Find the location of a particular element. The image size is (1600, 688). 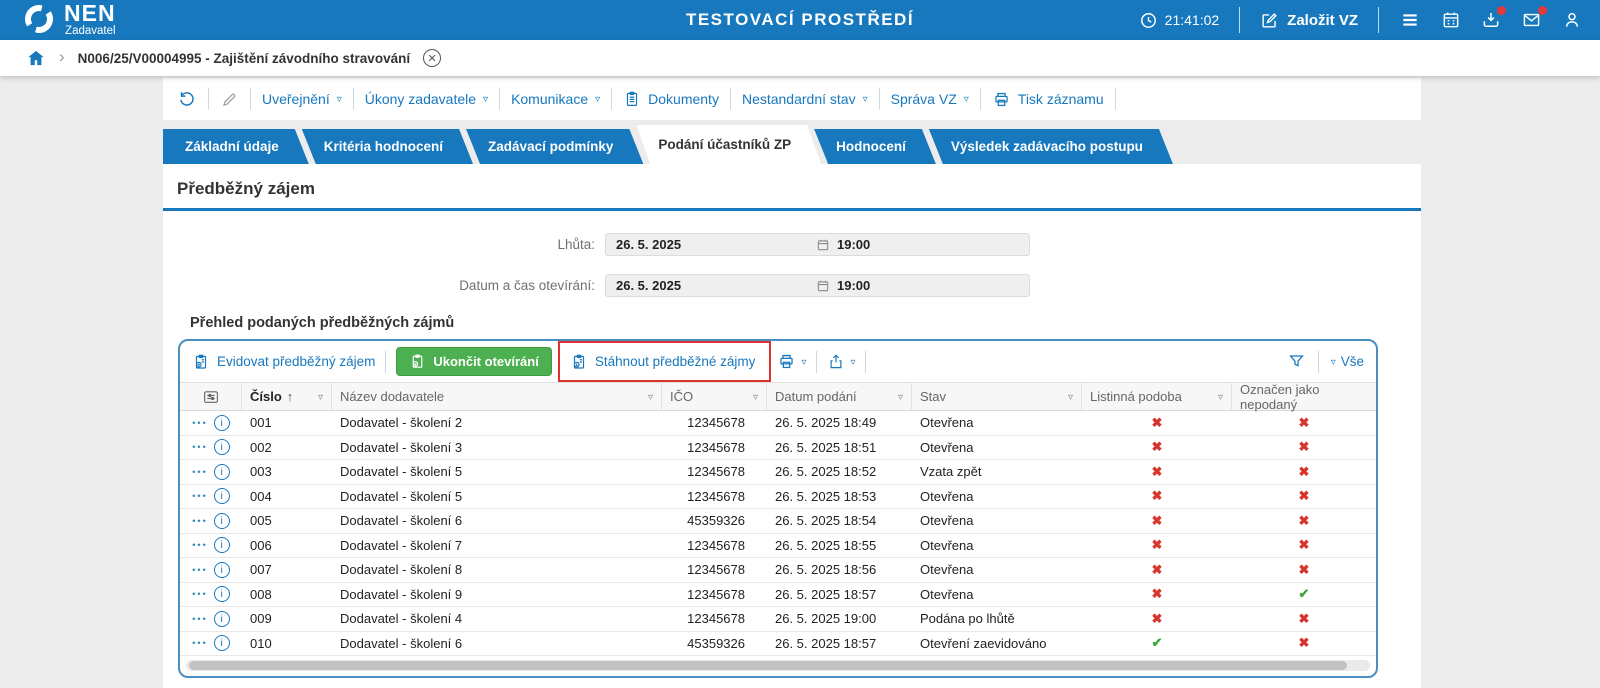

pencil-icon is located at coordinates (229, 99).